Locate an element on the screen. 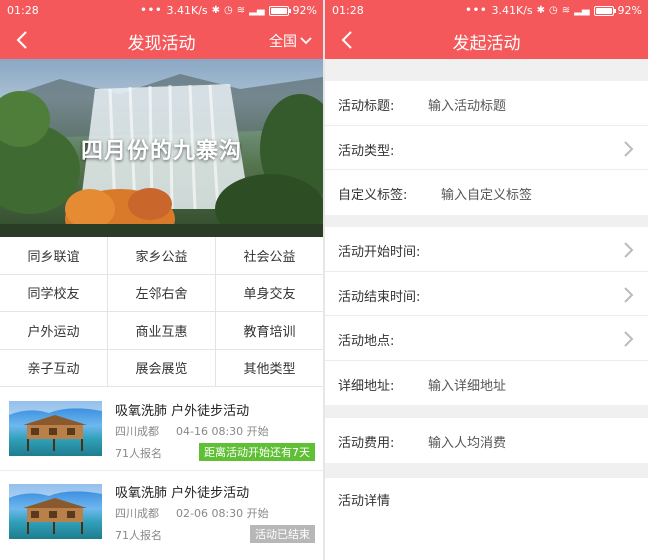 Image resolution: width=648 pixels, height=560 pixels. nav-bar: 发起活动 is located at coordinates (486, 40).